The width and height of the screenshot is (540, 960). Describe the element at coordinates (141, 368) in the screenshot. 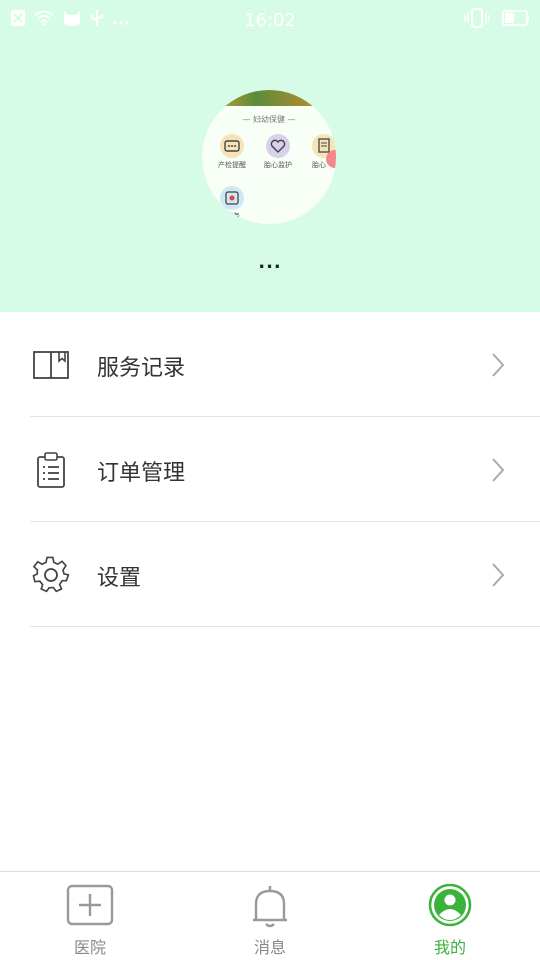

I see `menu-item-label: 服务记录` at that location.